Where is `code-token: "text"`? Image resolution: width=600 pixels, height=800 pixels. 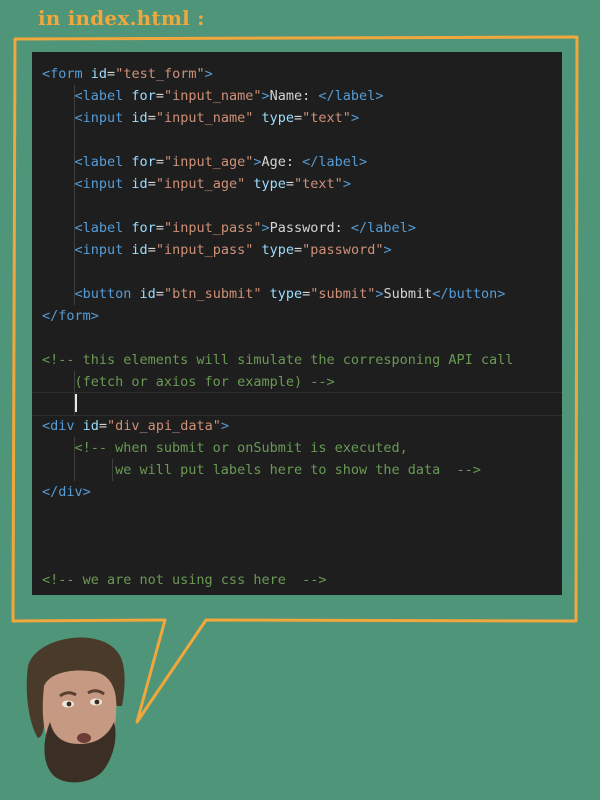
code-token: "text" is located at coordinates (326, 118).